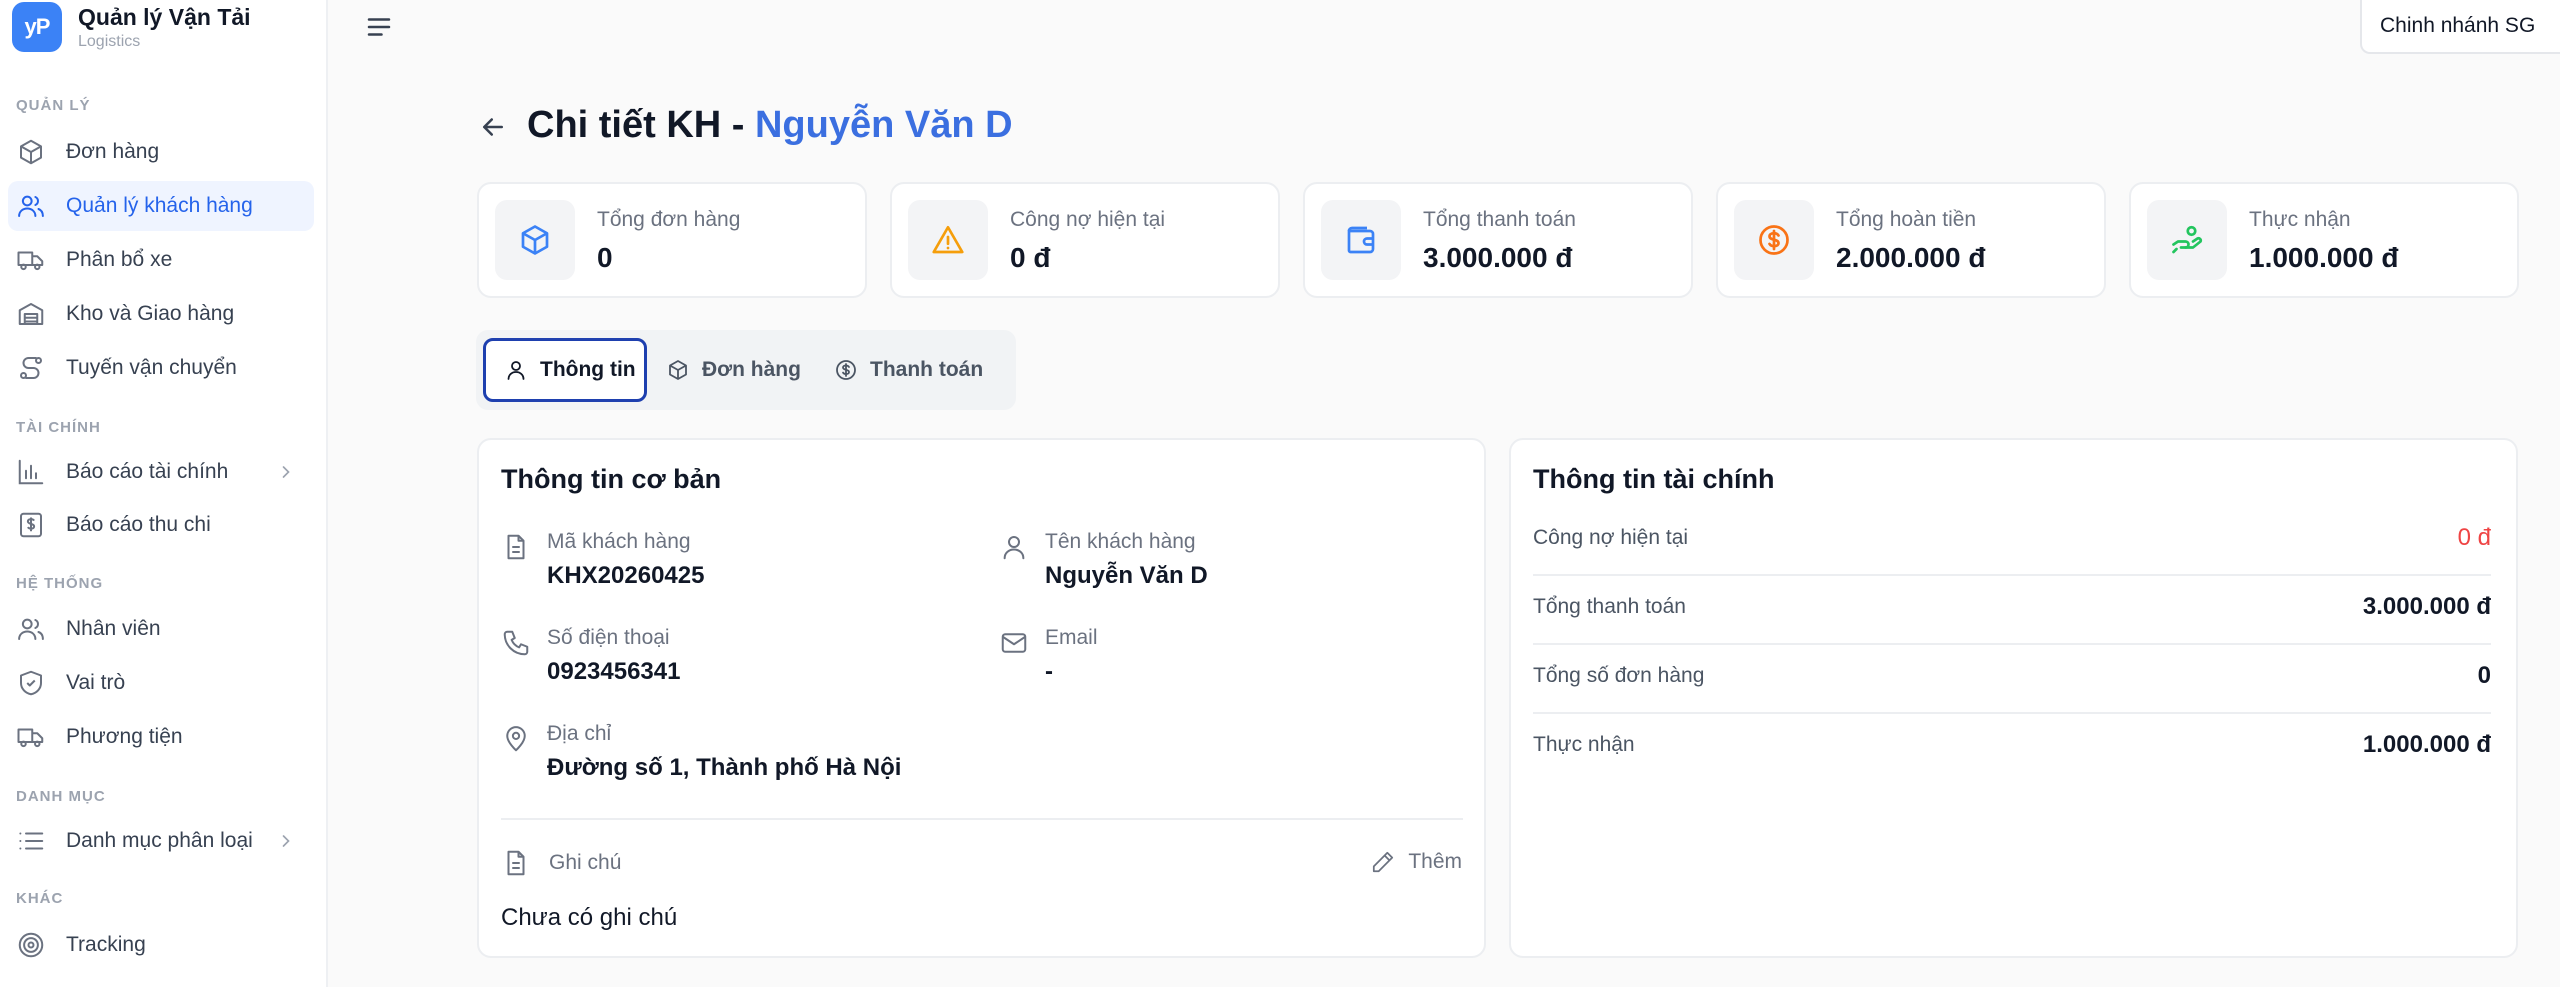 The height and width of the screenshot is (987, 2560). Describe the element at coordinates (588, 369) in the screenshot. I see `tab-label: Thông tin` at that location.